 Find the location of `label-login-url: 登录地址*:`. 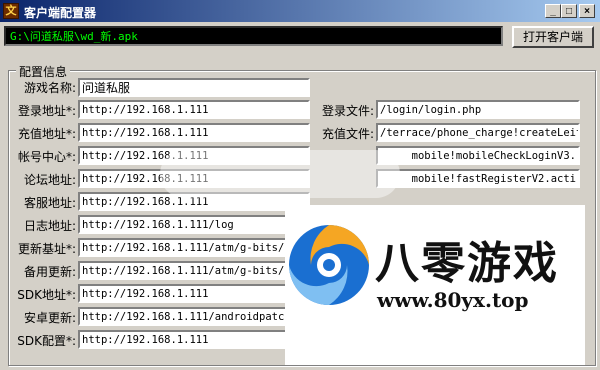

label-login-url: 登录地址*: is located at coordinates (46, 111).